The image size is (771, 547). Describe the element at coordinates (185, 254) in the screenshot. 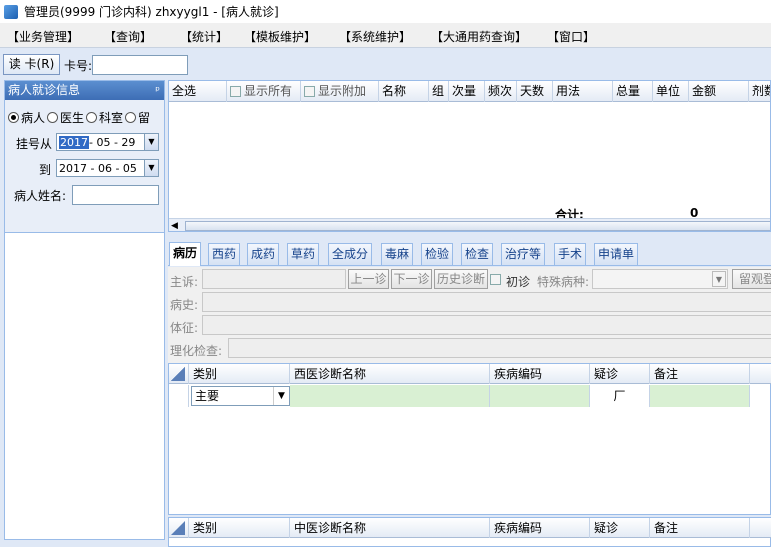

I see `tab-medical-record: 病历` at that location.